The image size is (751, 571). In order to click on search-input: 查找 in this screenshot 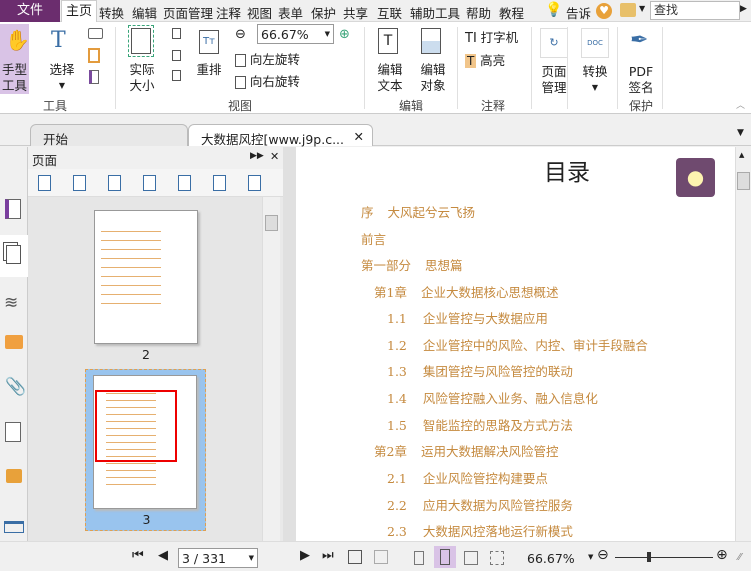, I will do `click(695, 10)`.